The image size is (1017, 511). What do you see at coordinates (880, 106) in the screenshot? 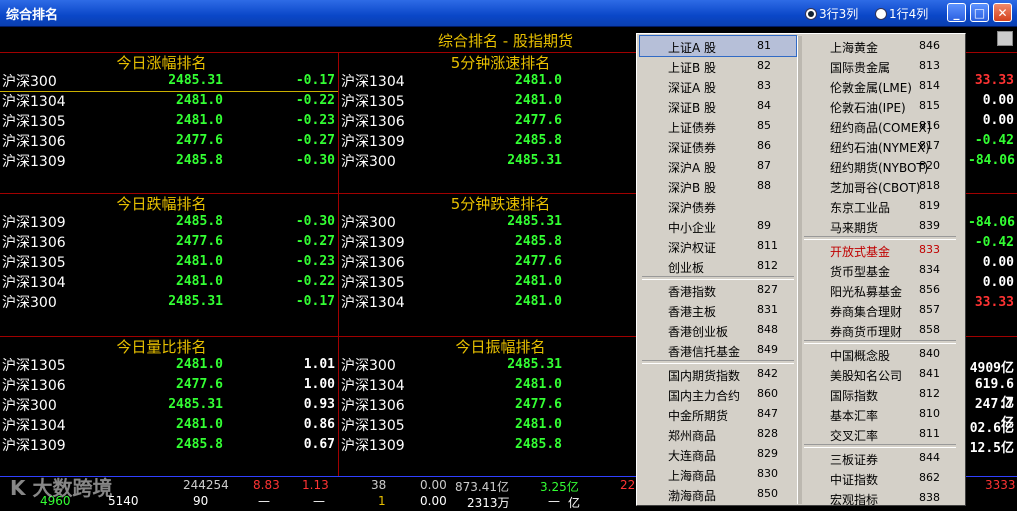
I see `menu-item: 伦敦石油(IPE) 815` at bounding box center [880, 106].